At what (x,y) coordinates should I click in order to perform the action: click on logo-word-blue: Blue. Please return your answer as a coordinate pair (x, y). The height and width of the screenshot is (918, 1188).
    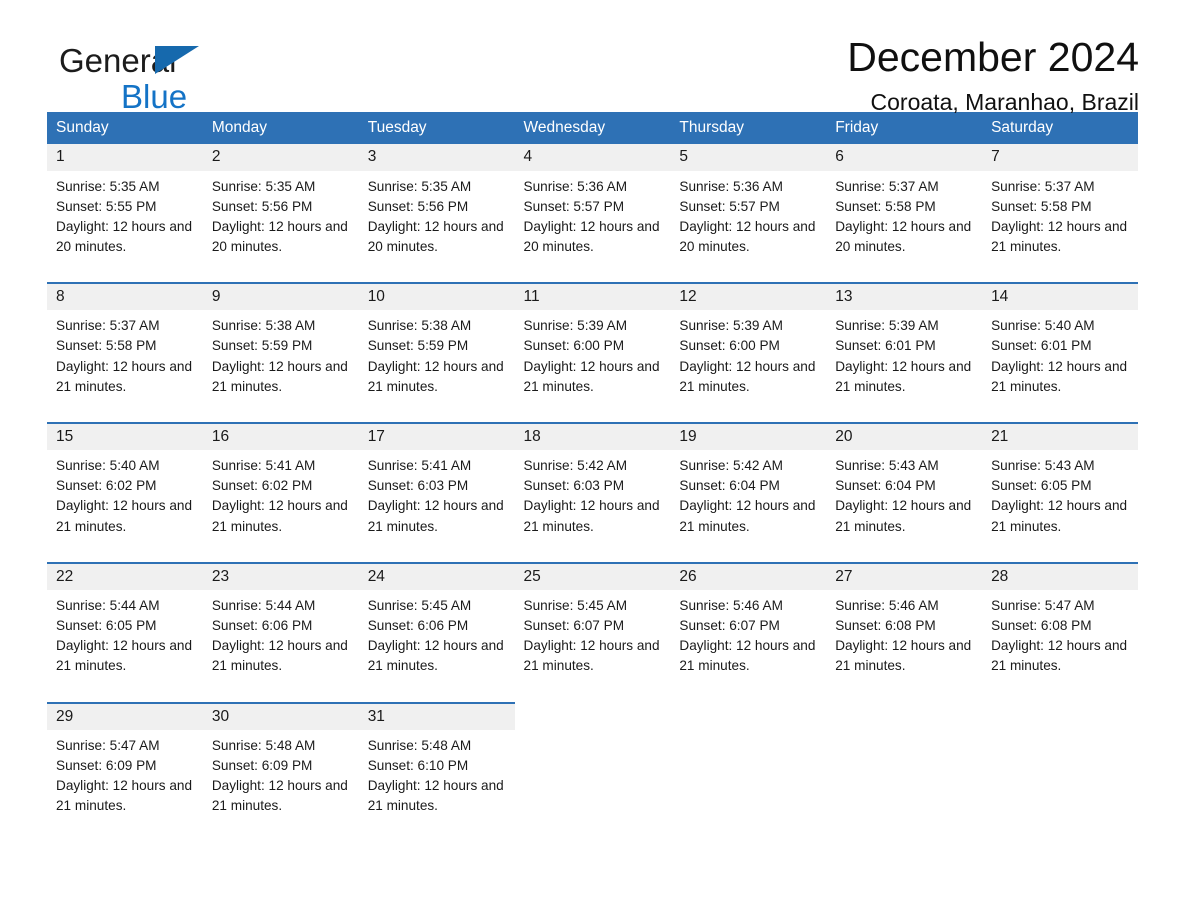
    Looking at the image, I should click on (154, 96).